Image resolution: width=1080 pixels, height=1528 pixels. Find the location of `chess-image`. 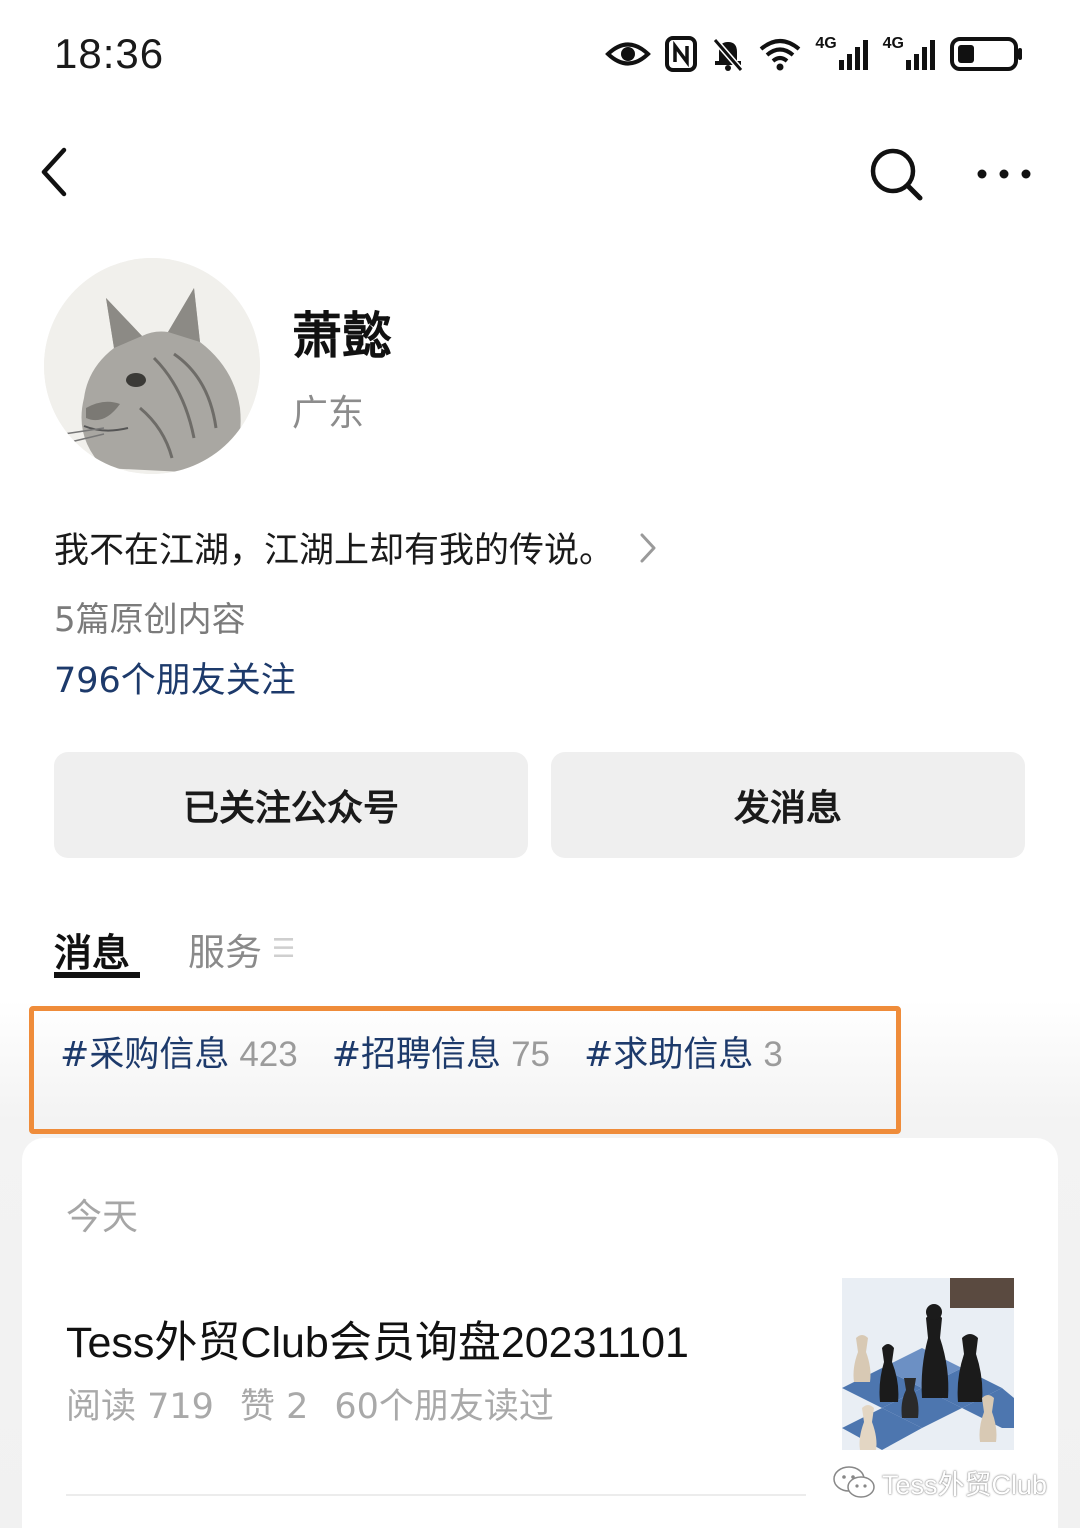

chess-image is located at coordinates (928, 1364).